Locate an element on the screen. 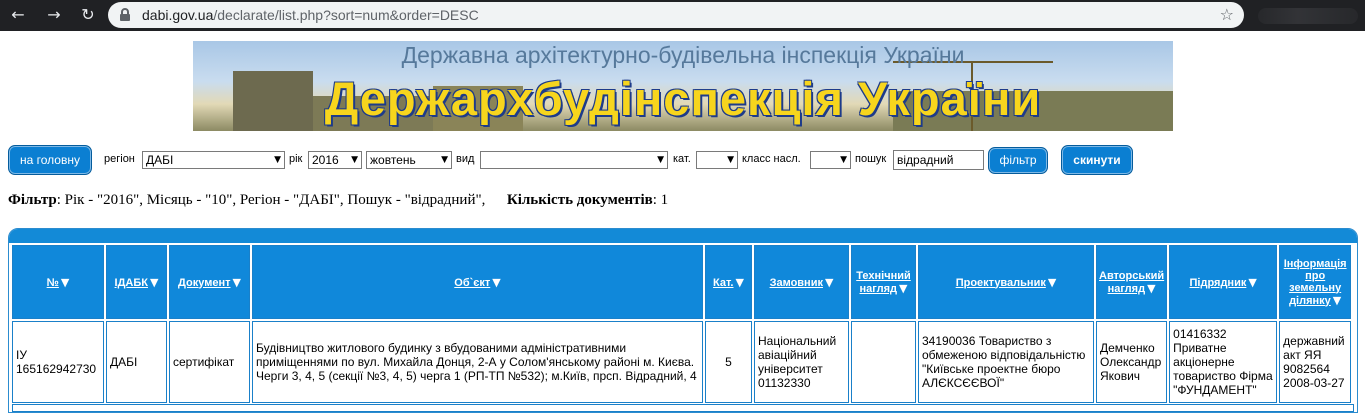 The height and width of the screenshot is (418, 1365). lock-icon is located at coordinates (125, 14).